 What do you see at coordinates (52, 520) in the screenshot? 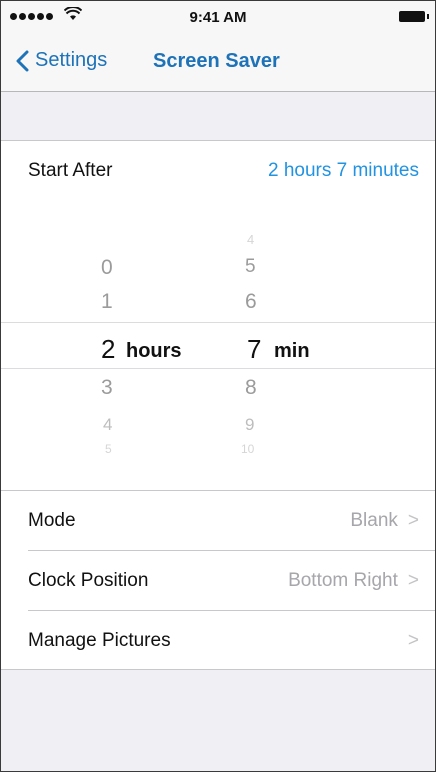
I see `mode-label: Mode` at bounding box center [52, 520].